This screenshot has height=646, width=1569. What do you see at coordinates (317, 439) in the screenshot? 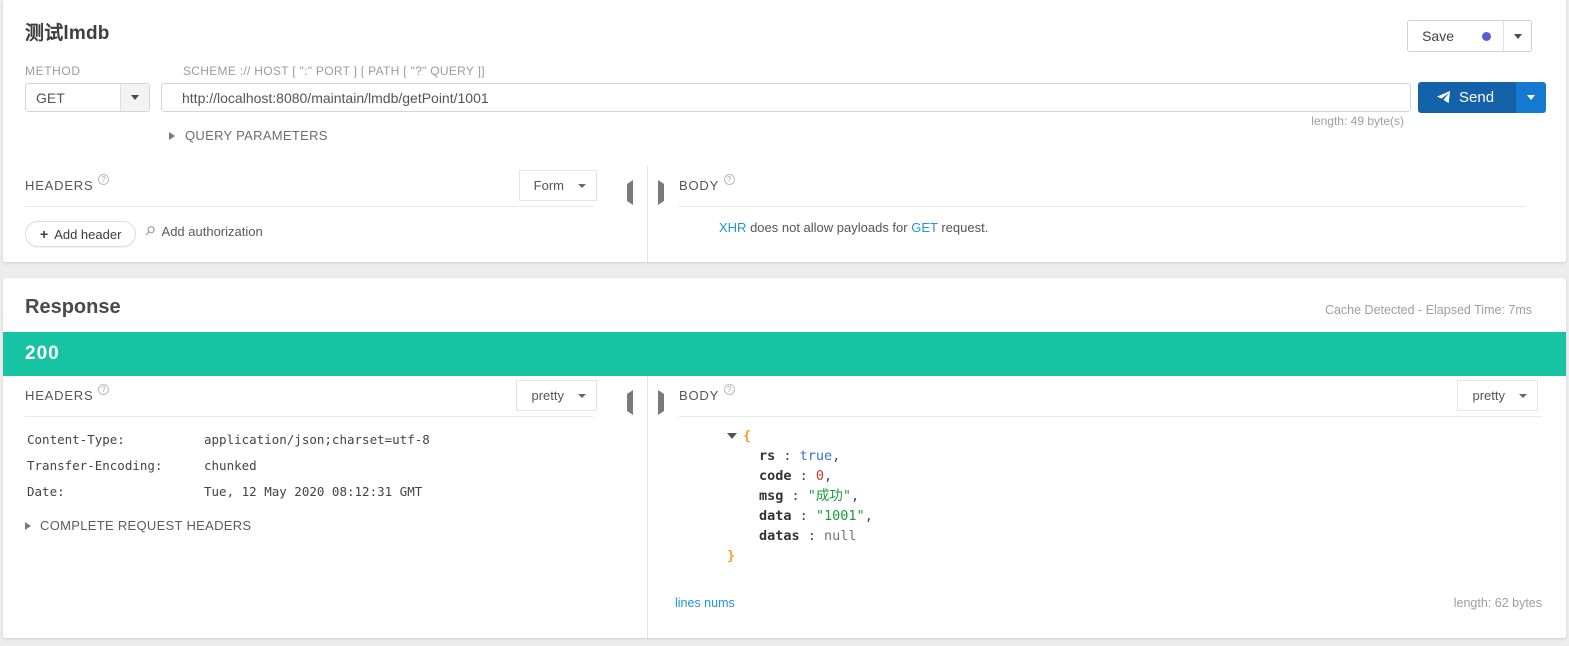
I see `header-value: application/json;charset=utf-8` at bounding box center [317, 439].